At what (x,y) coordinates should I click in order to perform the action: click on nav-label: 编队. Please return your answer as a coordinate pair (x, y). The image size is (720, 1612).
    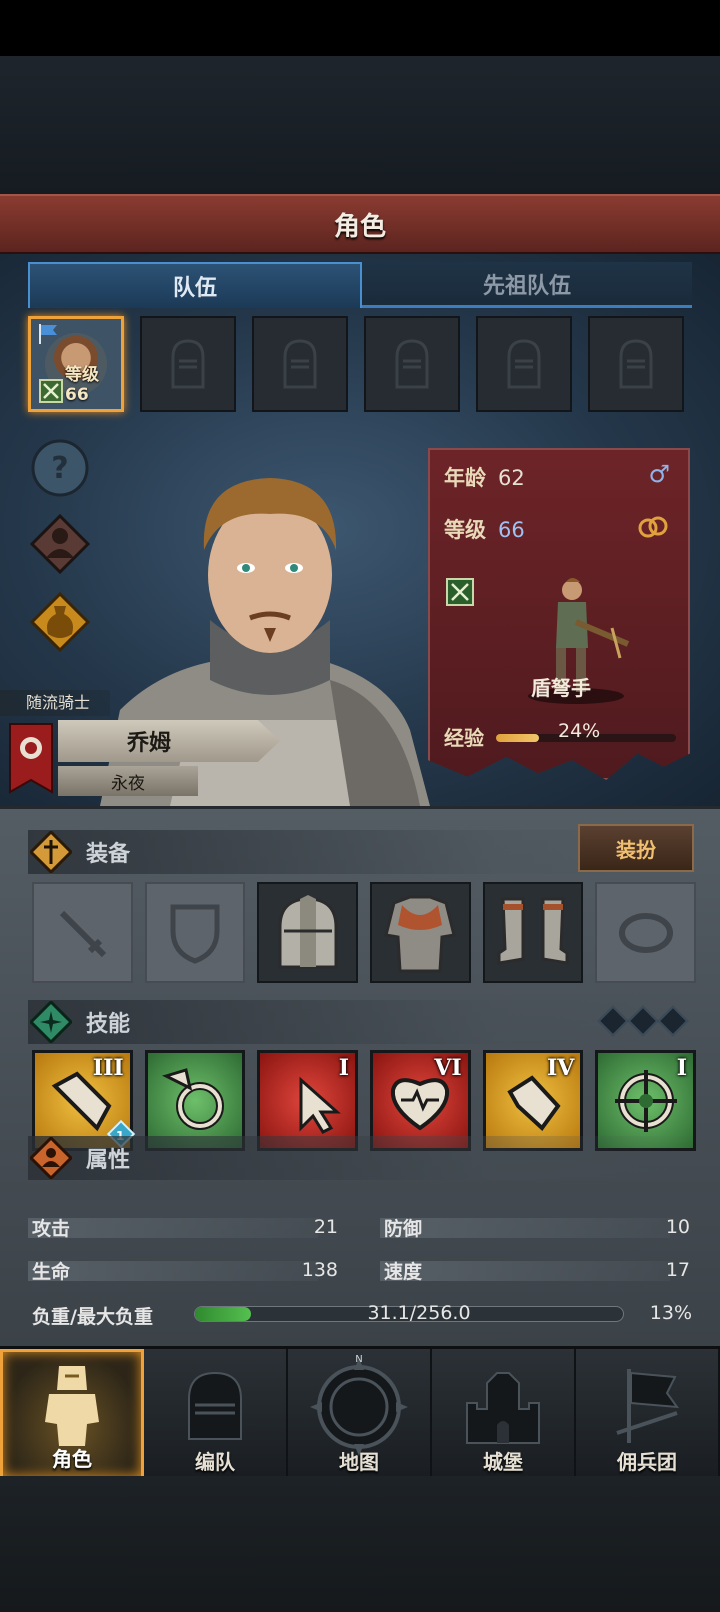
    Looking at the image, I should click on (215, 1462).